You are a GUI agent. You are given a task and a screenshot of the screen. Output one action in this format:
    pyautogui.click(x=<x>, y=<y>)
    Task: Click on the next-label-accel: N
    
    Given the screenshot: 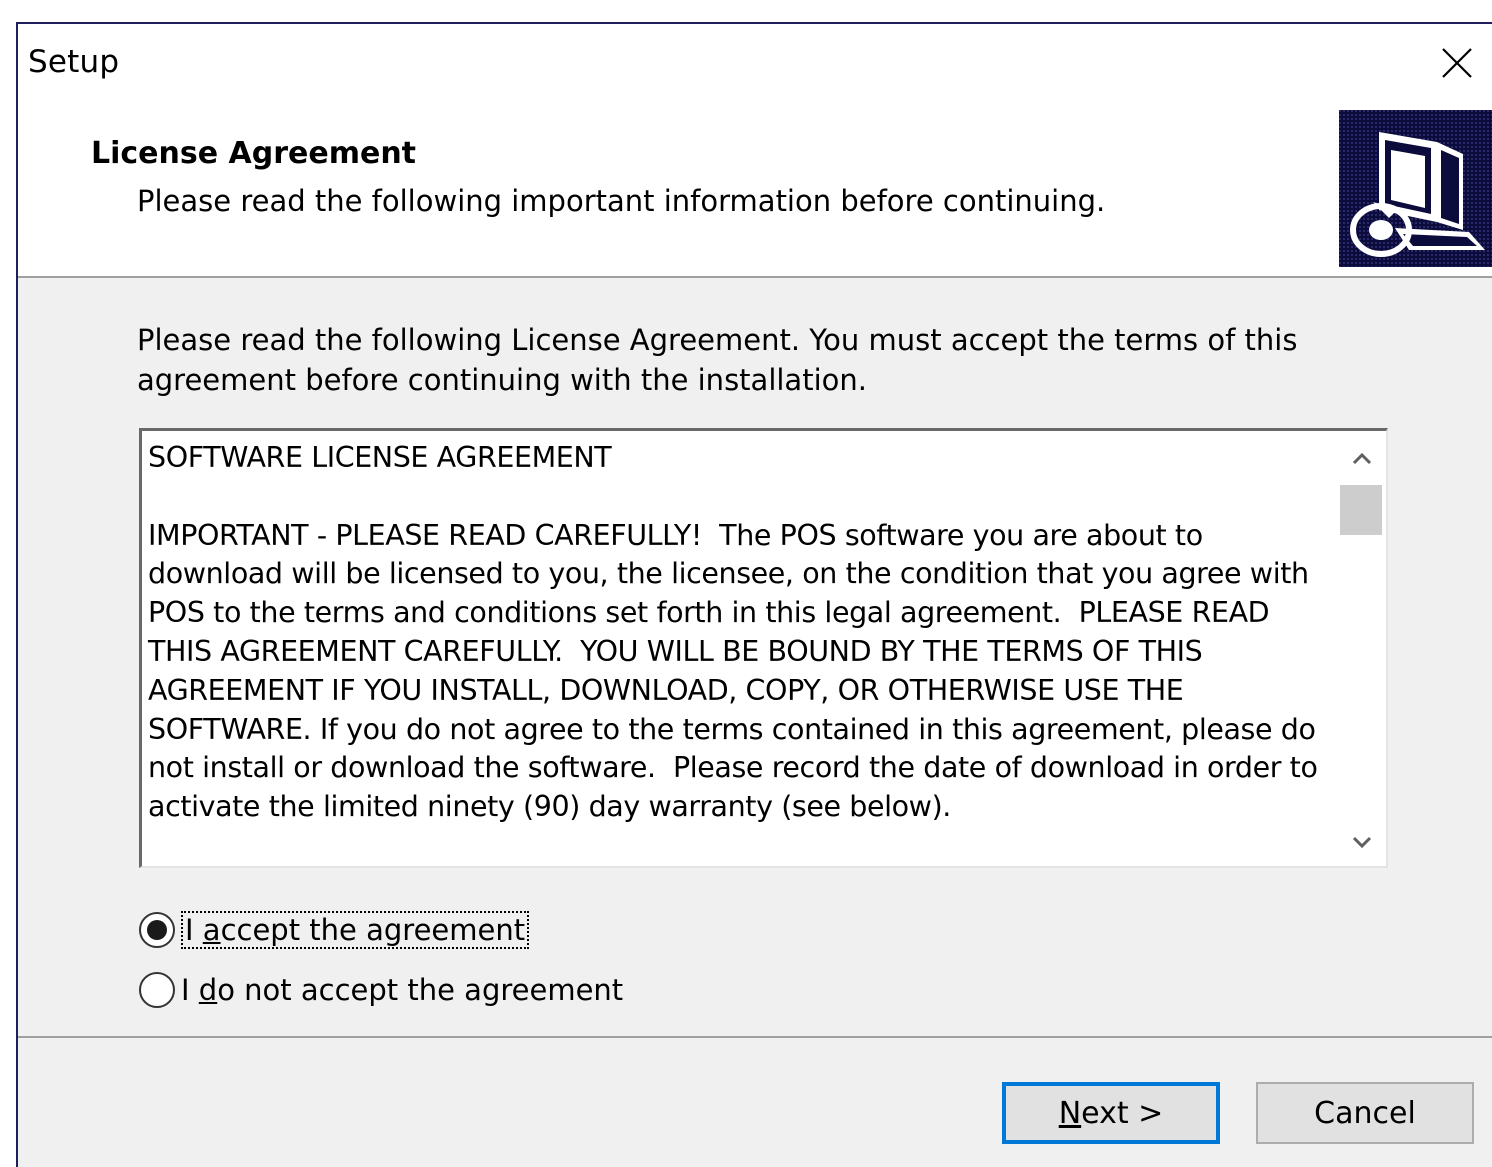 What is the action you would take?
    pyautogui.click(x=1070, y=1113)
    